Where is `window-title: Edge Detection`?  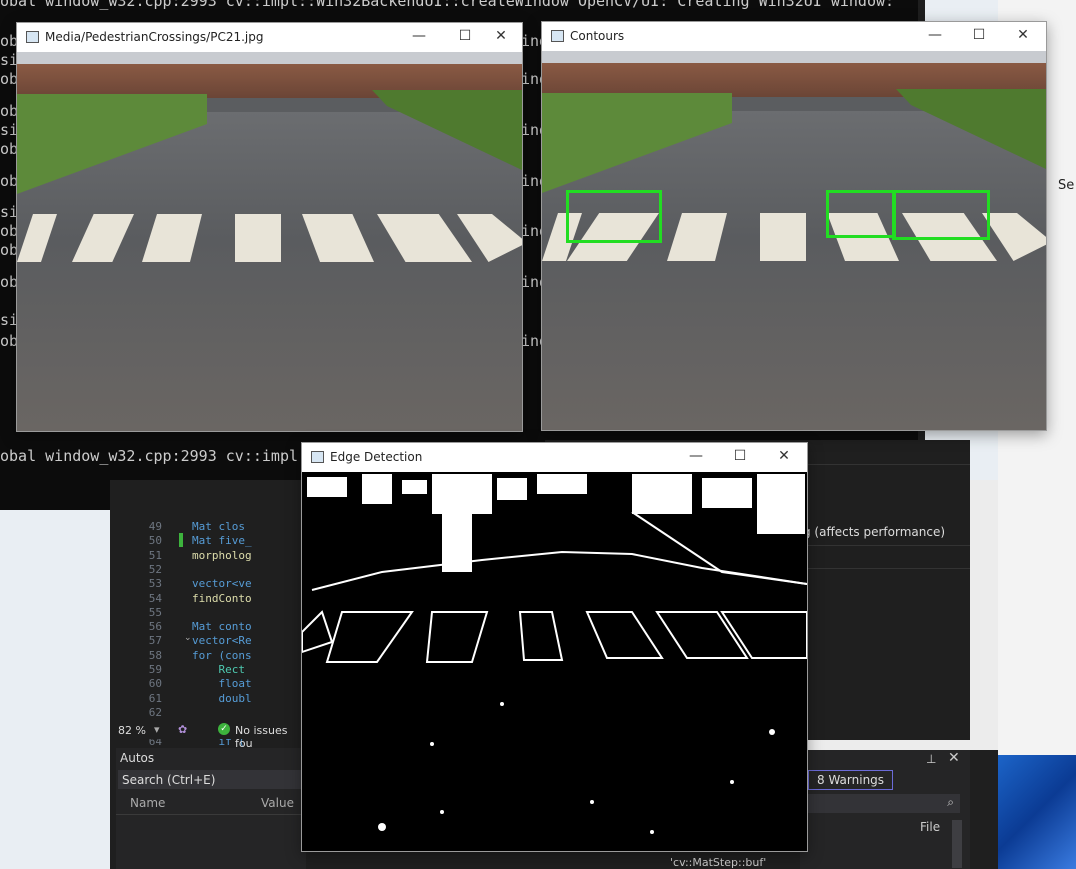 window-title: Edge Detection is located at coordinates (376, 457).